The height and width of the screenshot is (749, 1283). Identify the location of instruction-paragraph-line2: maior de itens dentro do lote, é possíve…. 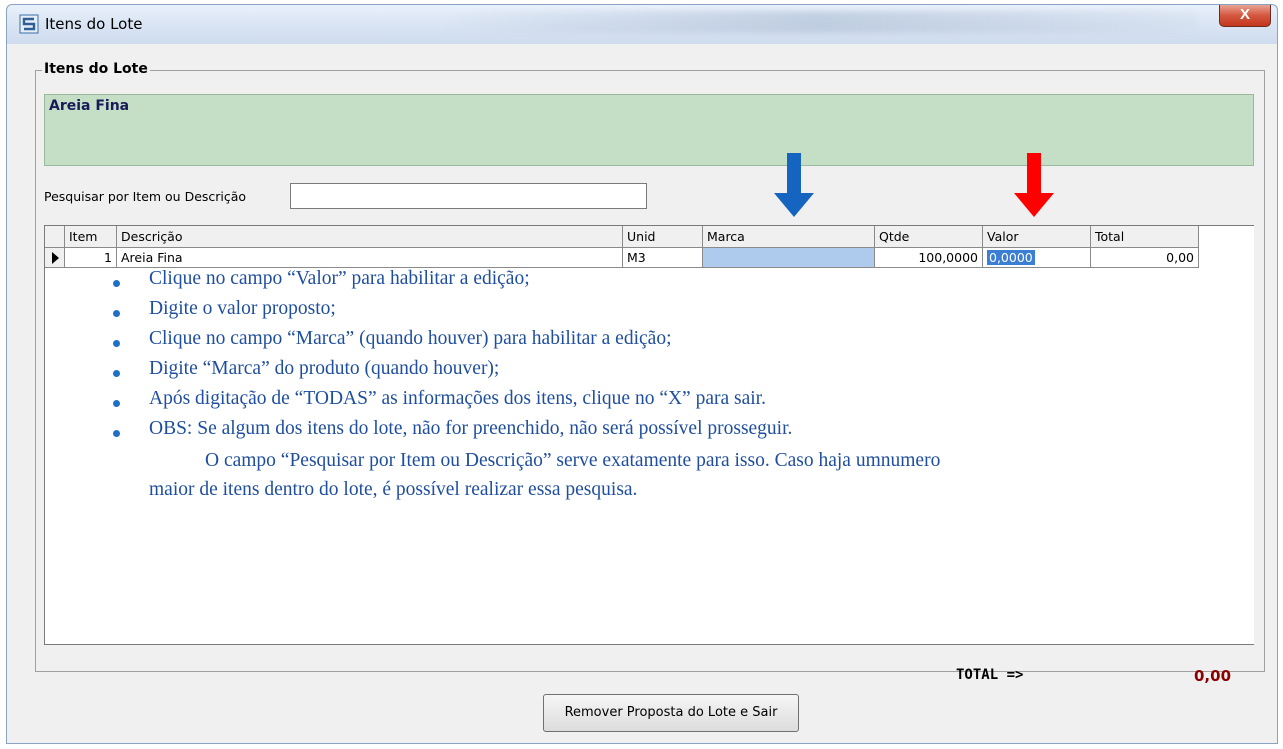
(393, 489).